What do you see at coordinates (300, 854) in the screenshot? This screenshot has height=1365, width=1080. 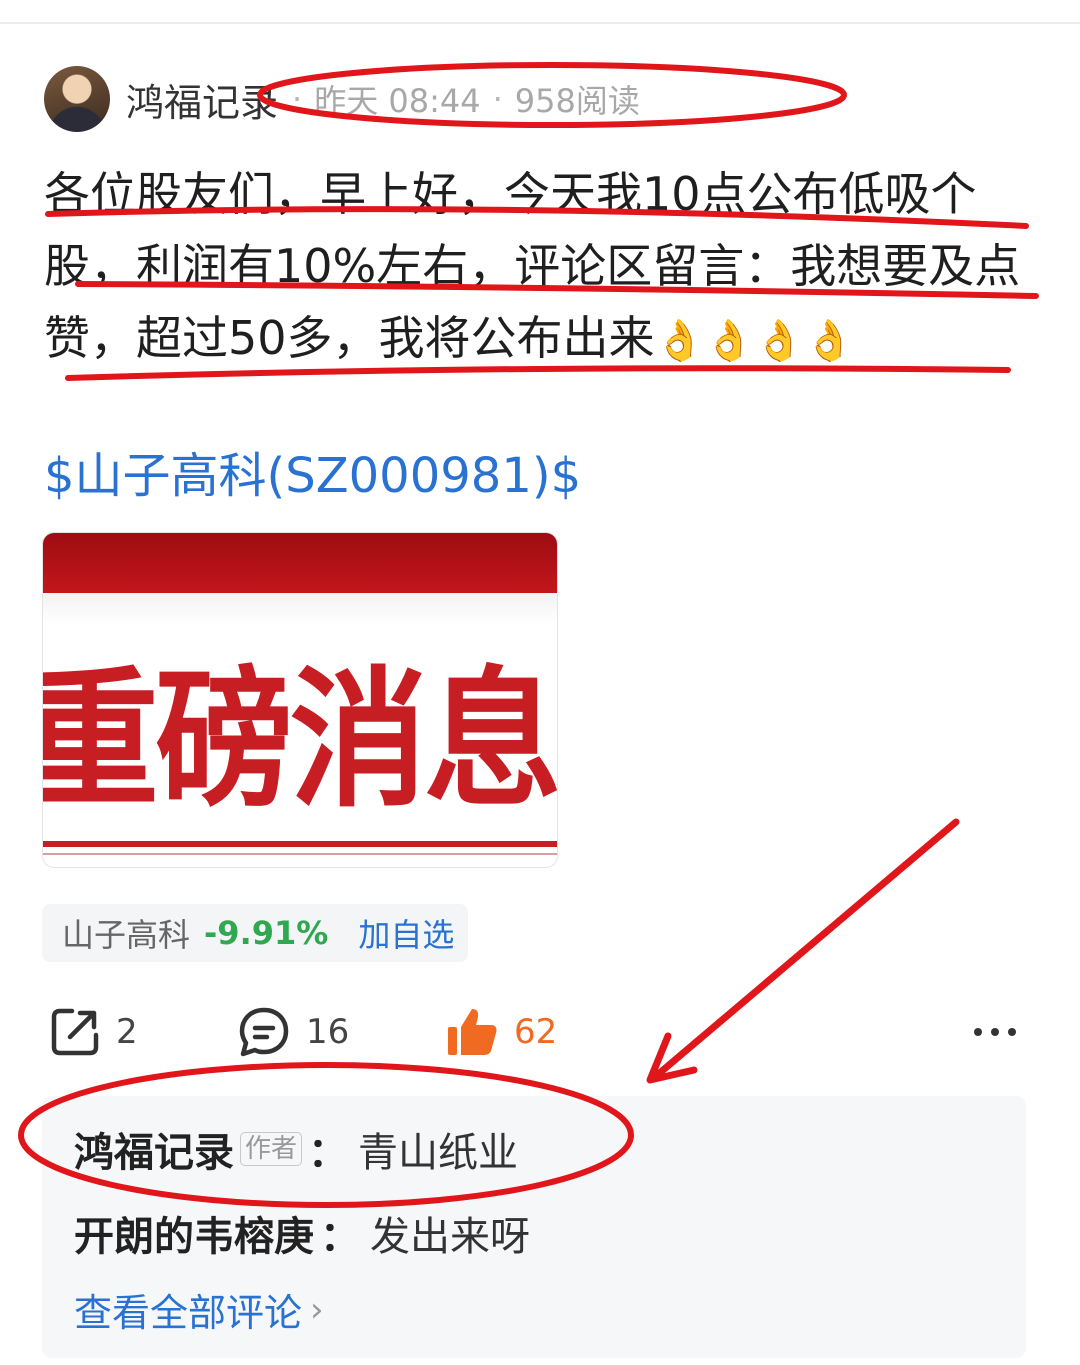 I see `image-pink-stripe` at bounding box center [300, 854].